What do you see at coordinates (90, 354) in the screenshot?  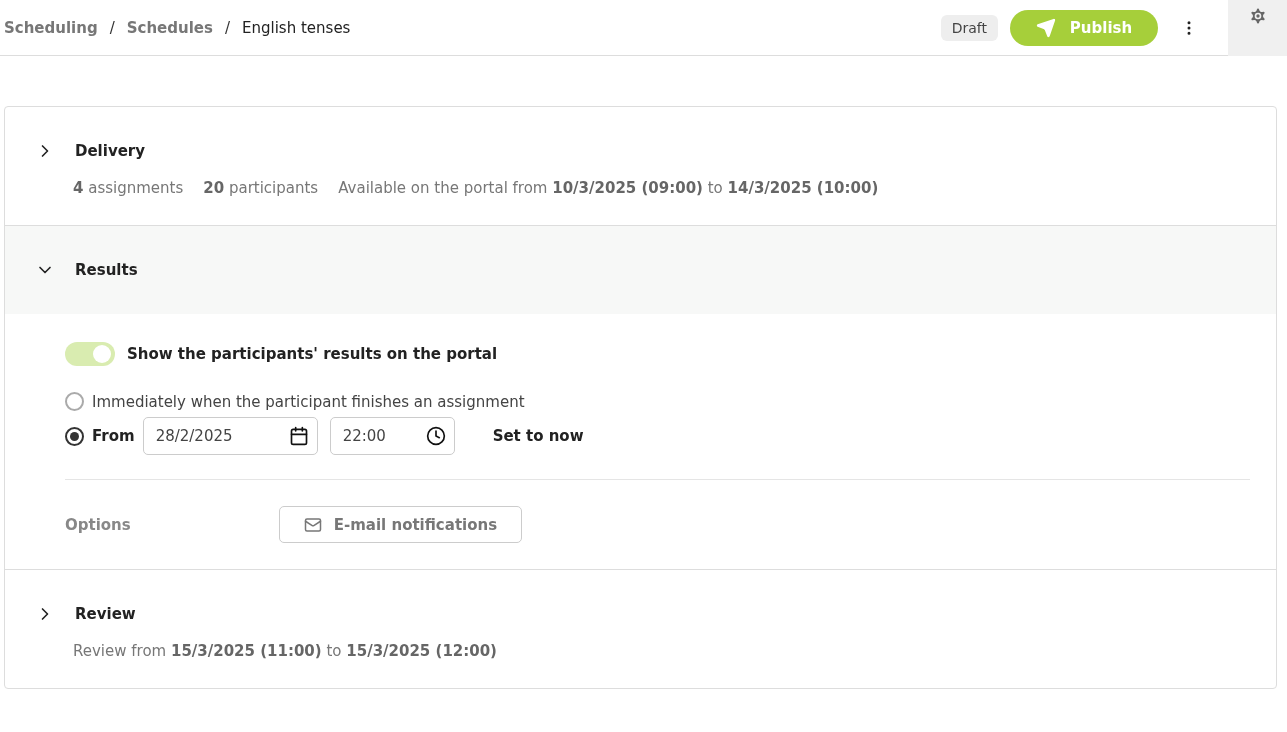 I see `toggle-switch` at bounding box center [90, 354].